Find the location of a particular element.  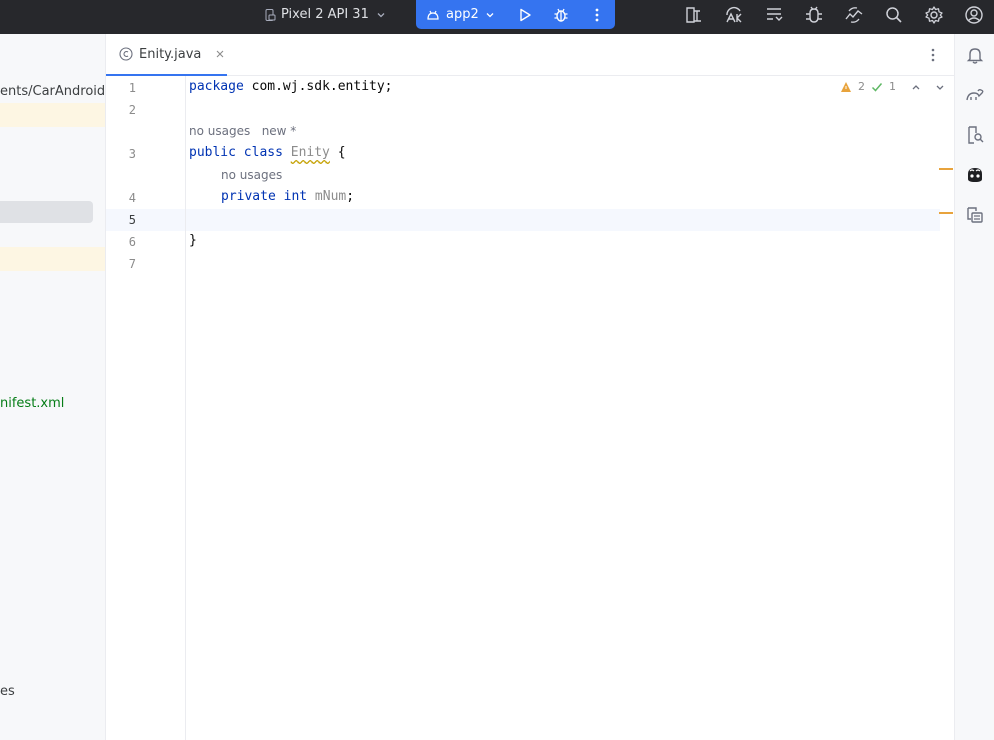

copilot-icon is located at coordinates (975, 175).